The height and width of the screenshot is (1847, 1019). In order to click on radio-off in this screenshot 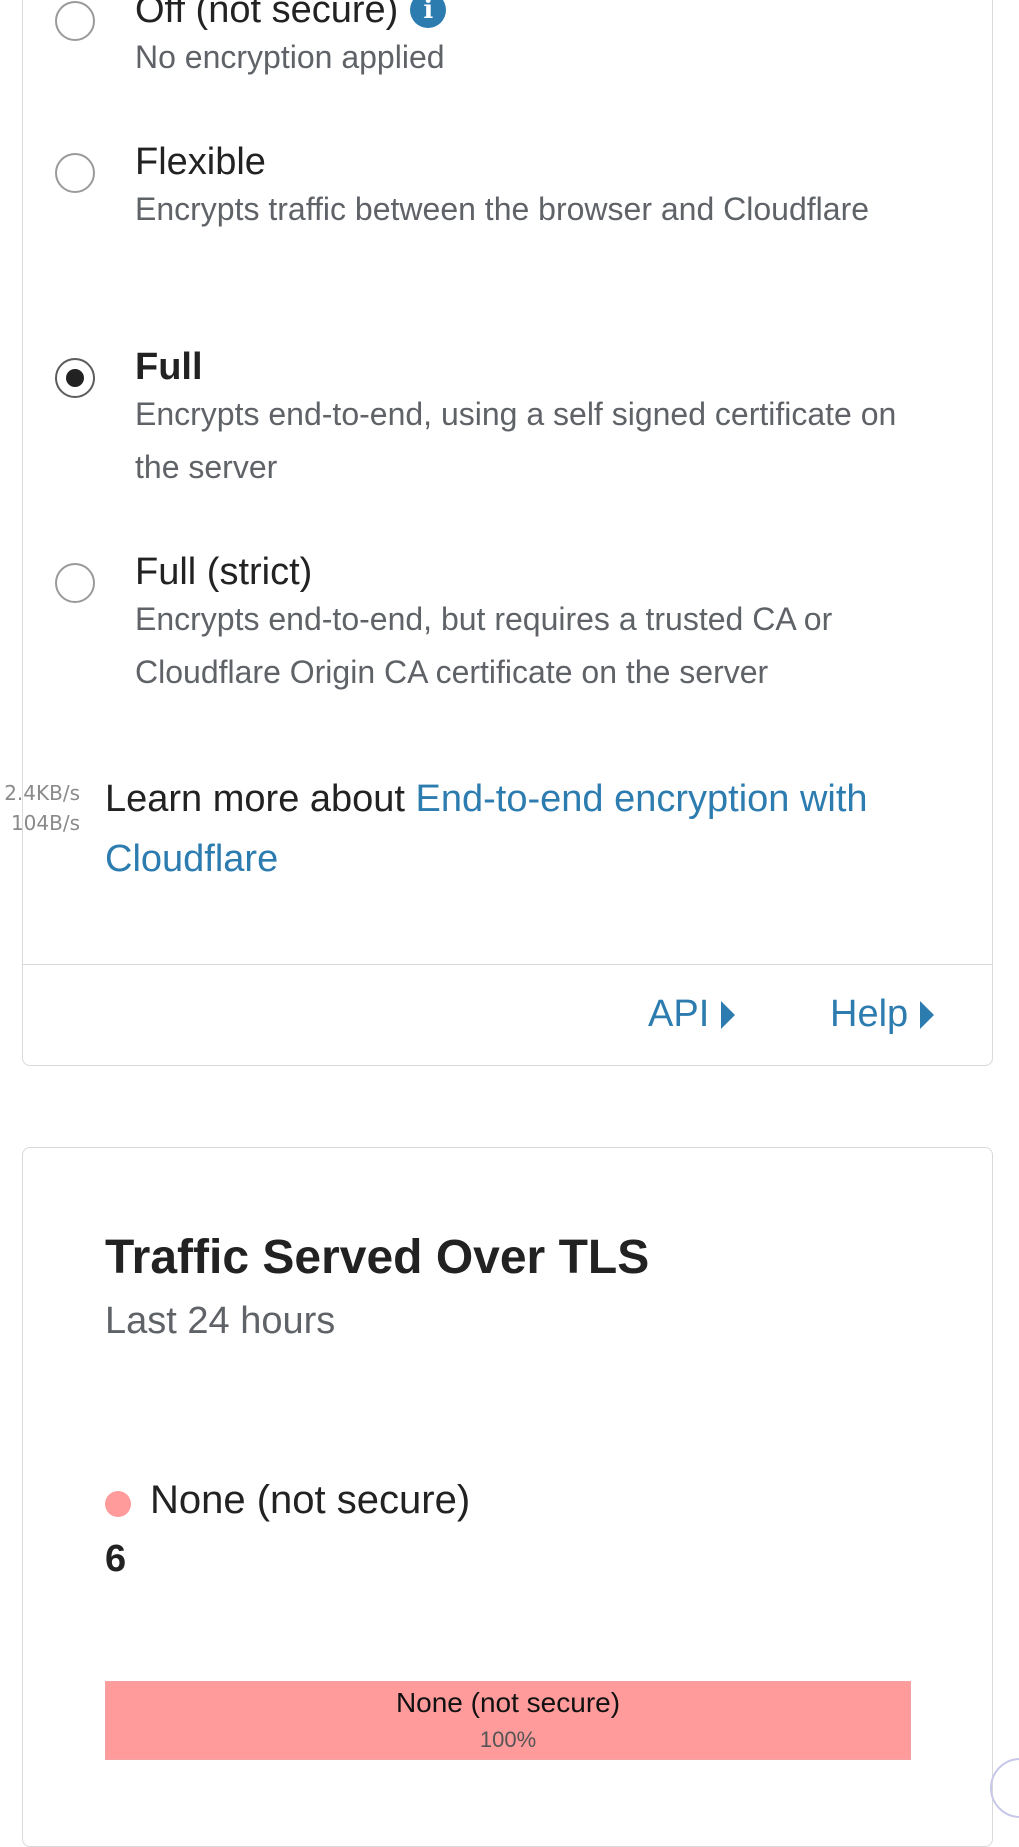, I will do `click(75, 21)`.